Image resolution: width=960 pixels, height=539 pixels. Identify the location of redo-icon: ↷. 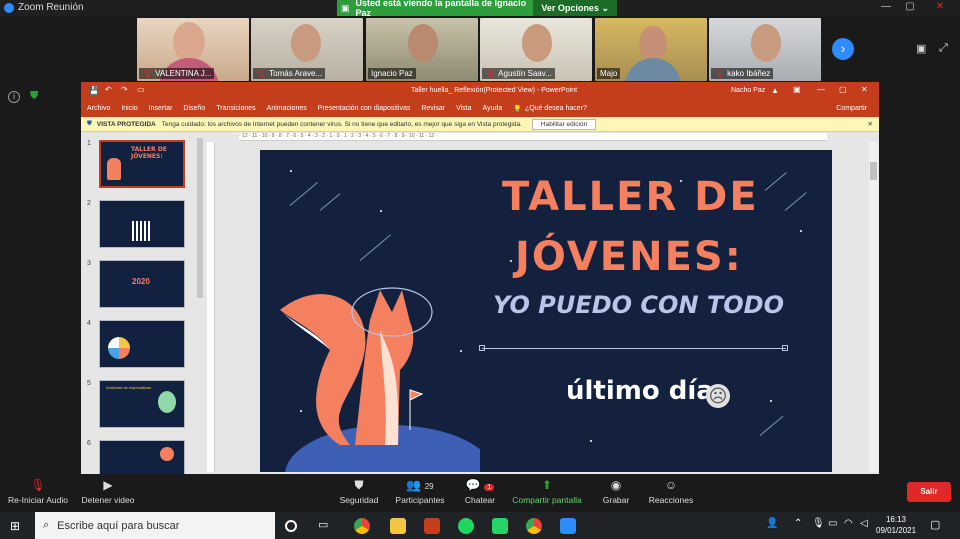
(124, 89).